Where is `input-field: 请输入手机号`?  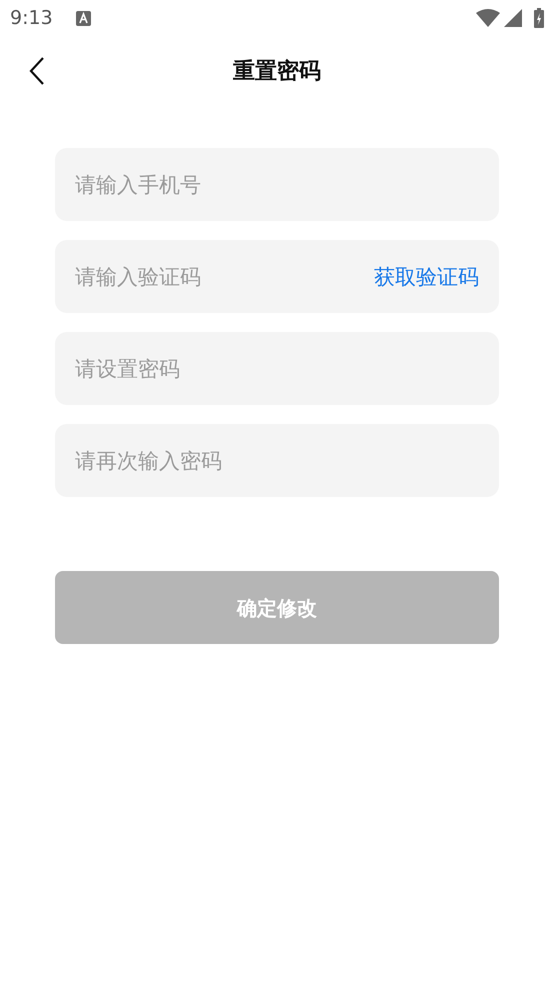
input-field: 请输入手机号 is located at coordinates (277, 184).